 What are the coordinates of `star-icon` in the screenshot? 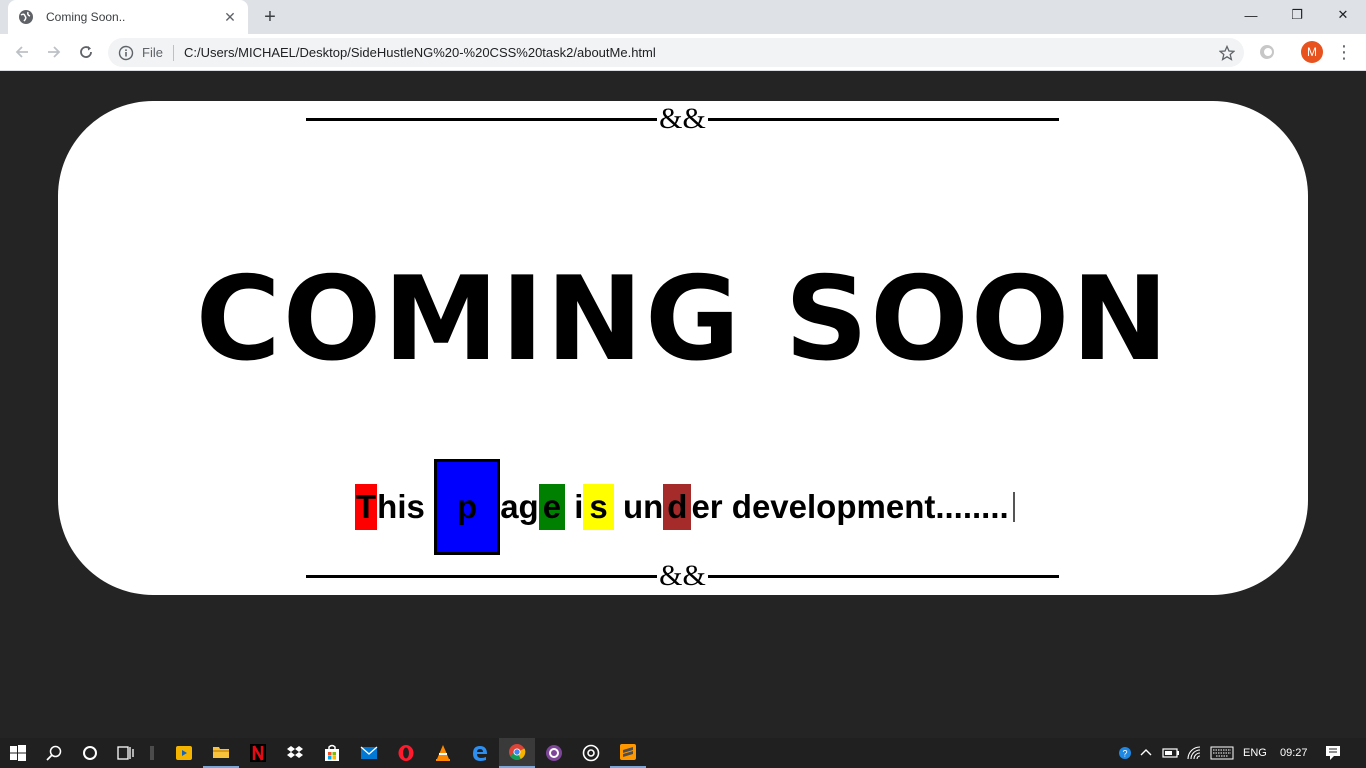 It's located at (1227, 53).